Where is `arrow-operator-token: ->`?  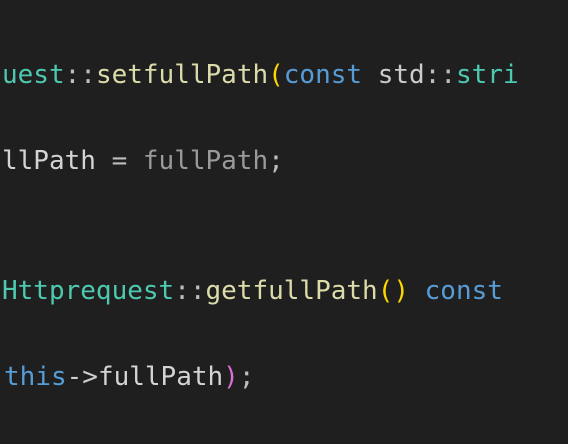 arrow-operator-token: -> is located at coordinates (82, 377).